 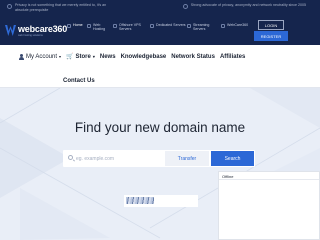 What do you see at coordinates (115, 25) in the screenshot?
I see `cloud-icon` at bounding box center [115, 25].